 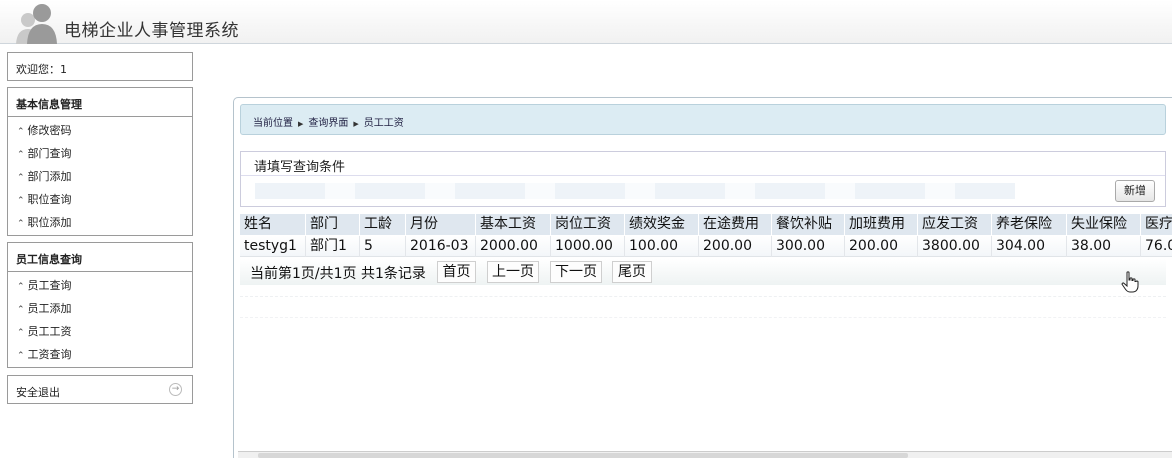 I want to click on sidebar-item-position-add: ⌃ 职位添加, so click(x=100, y=220).